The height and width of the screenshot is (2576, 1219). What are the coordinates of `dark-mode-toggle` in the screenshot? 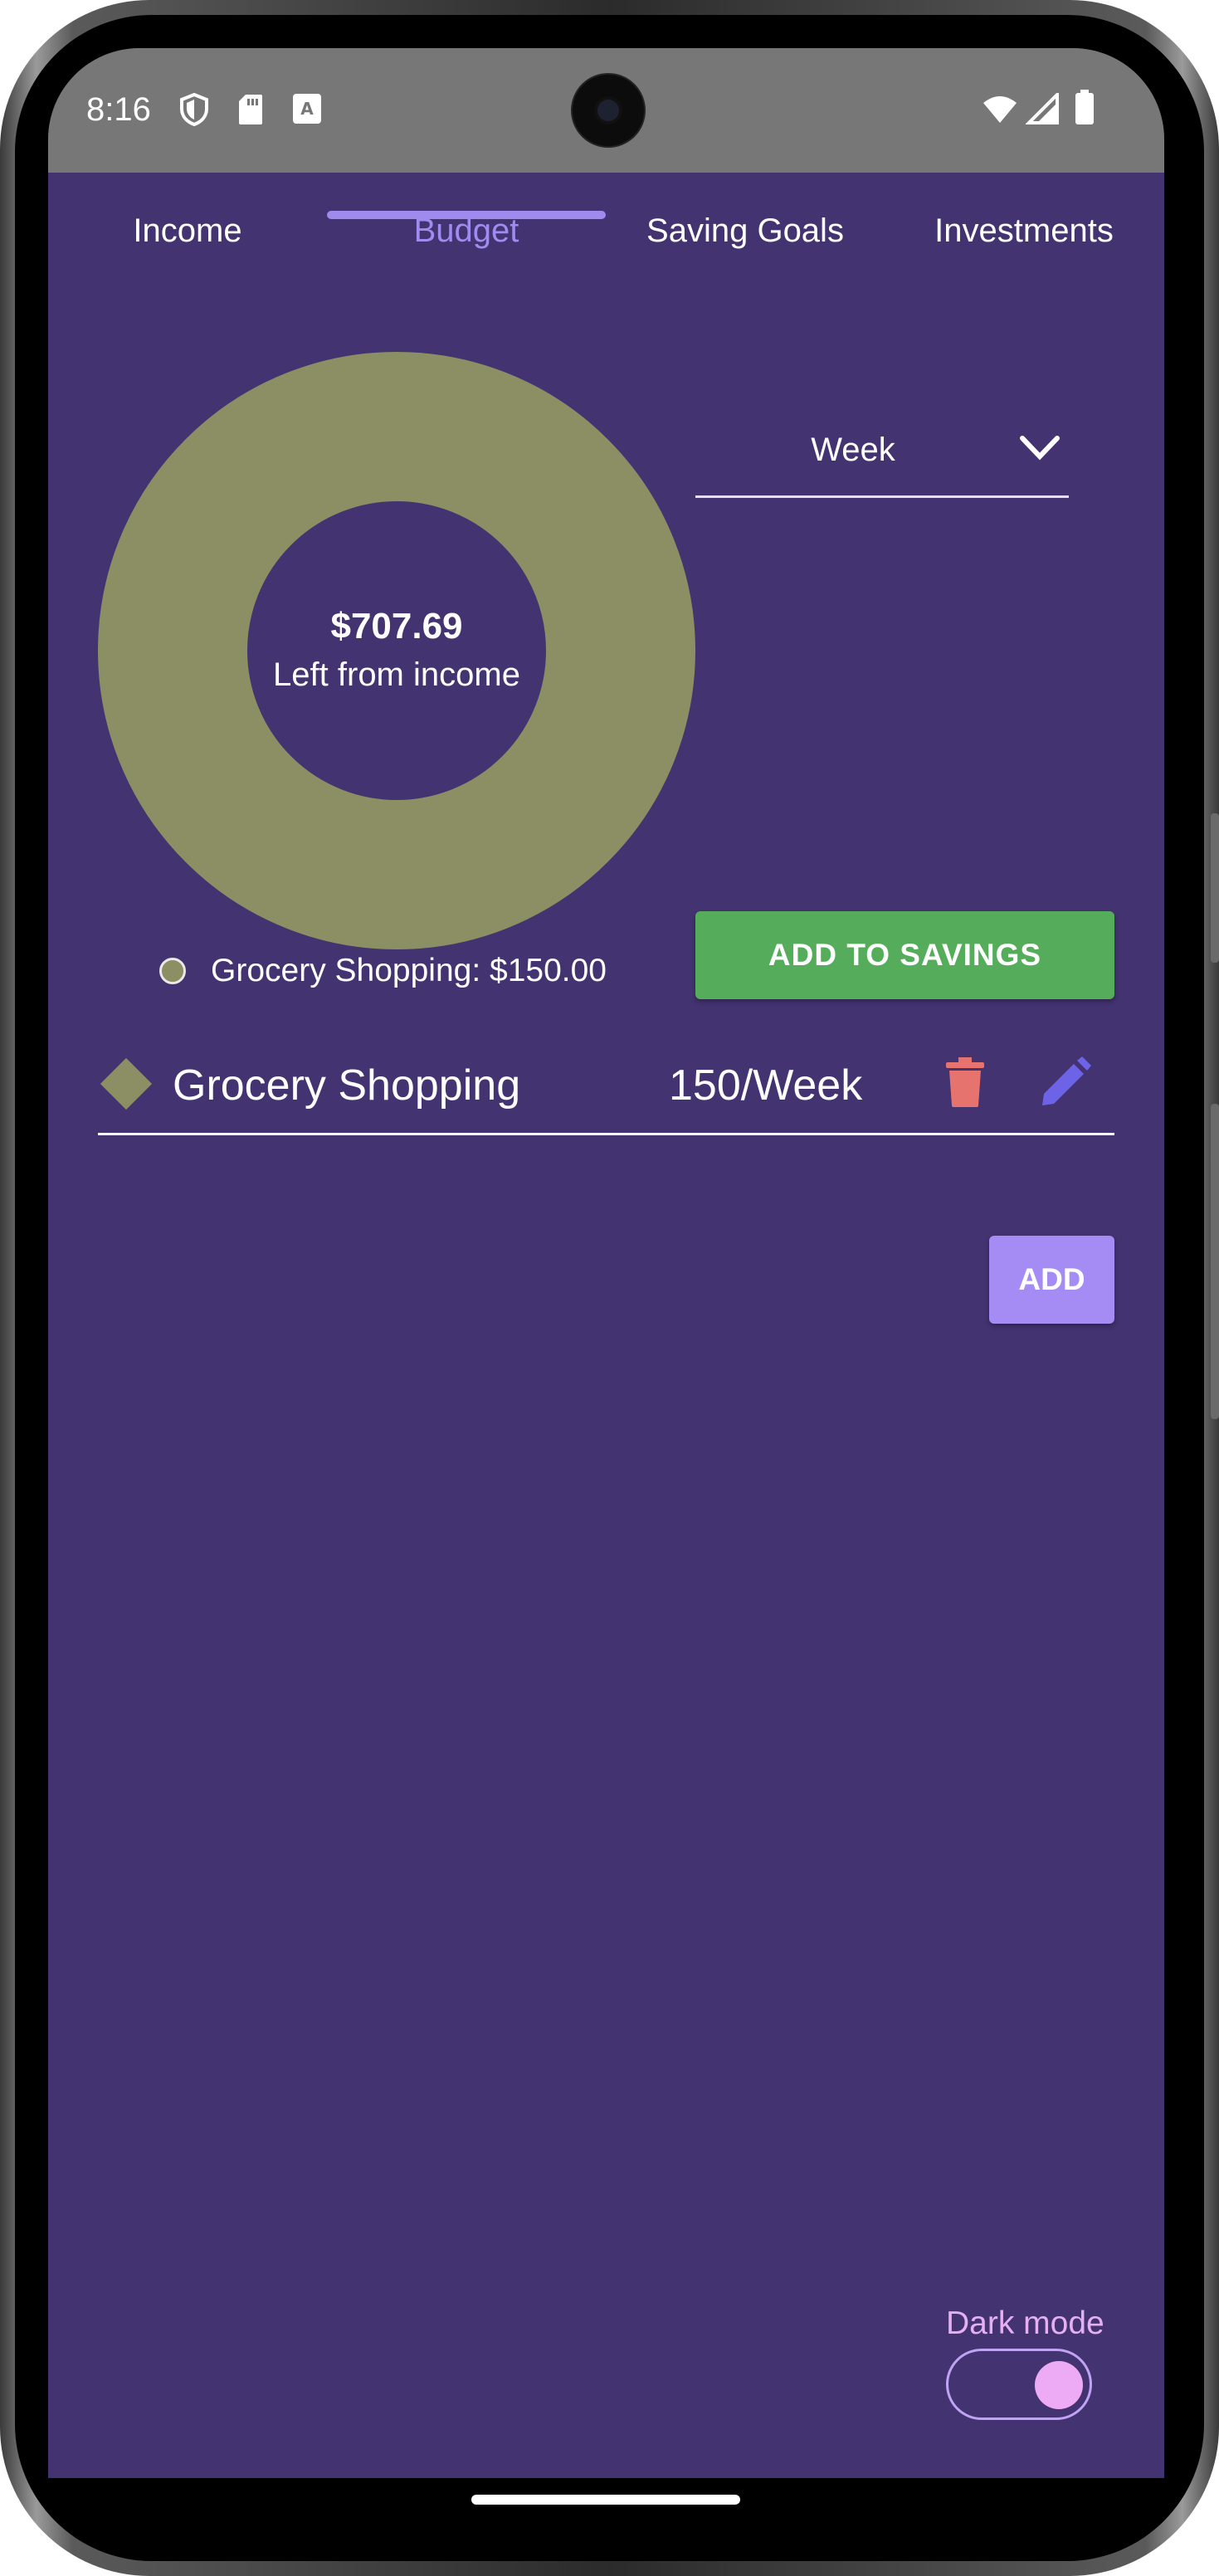 It's located at (1019, 2385).